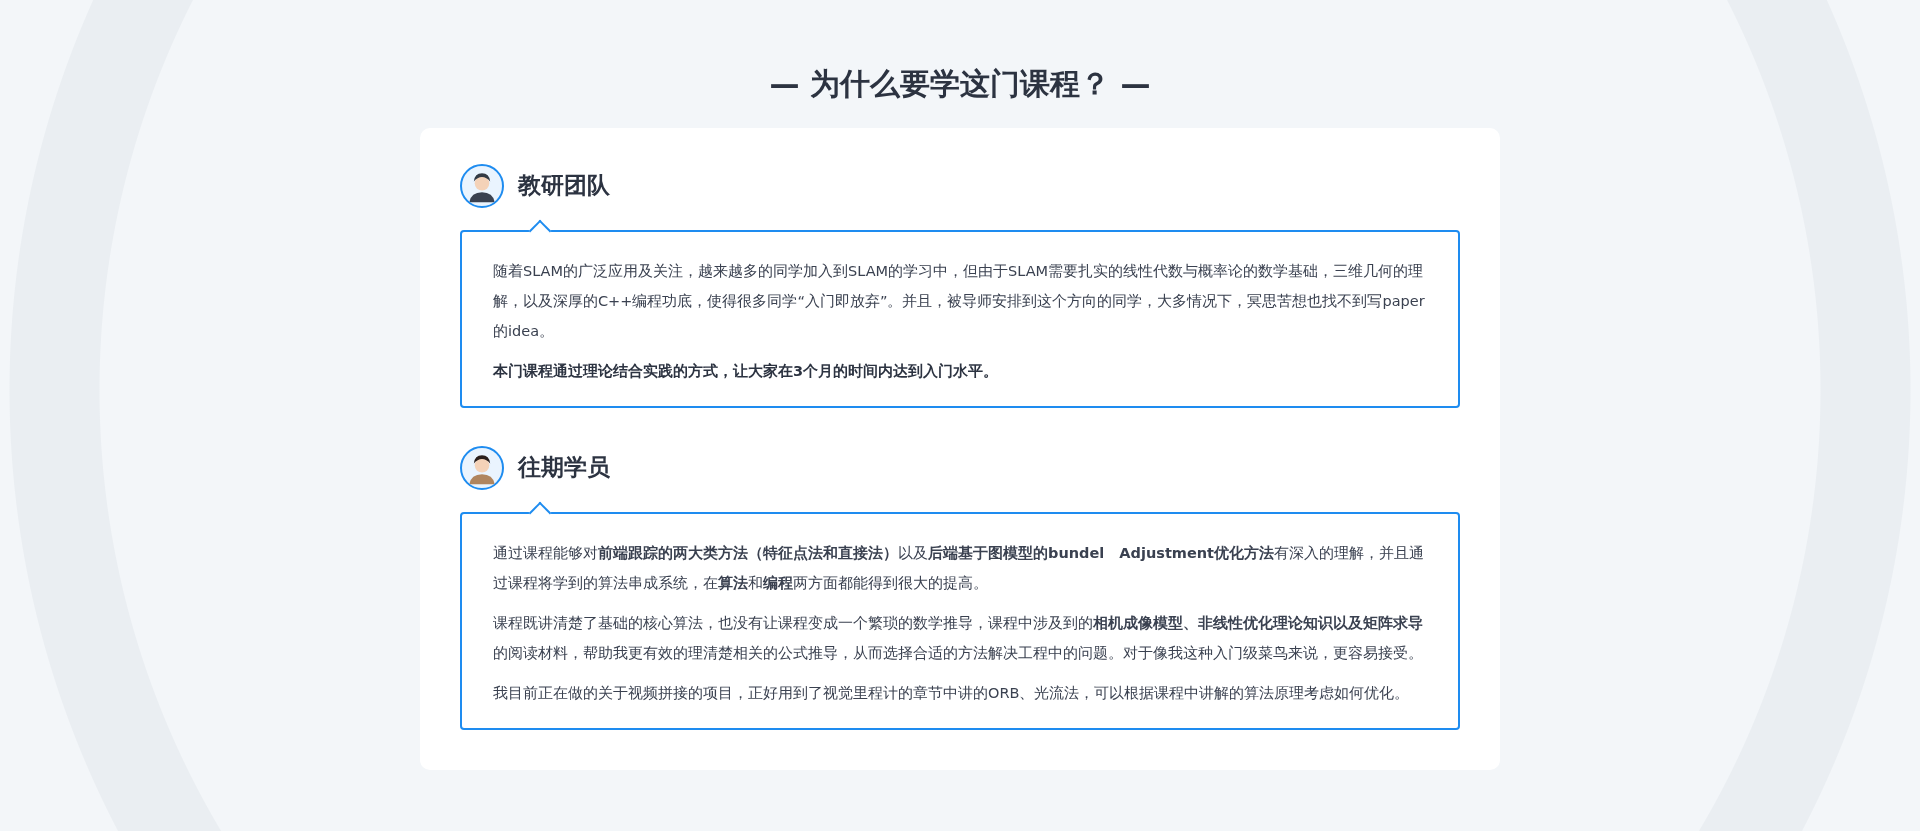 The width and height of the screenshot is (1920, 831). I want to click on page-title: — 为什么要学这门课程？ —, so click(960, 83).